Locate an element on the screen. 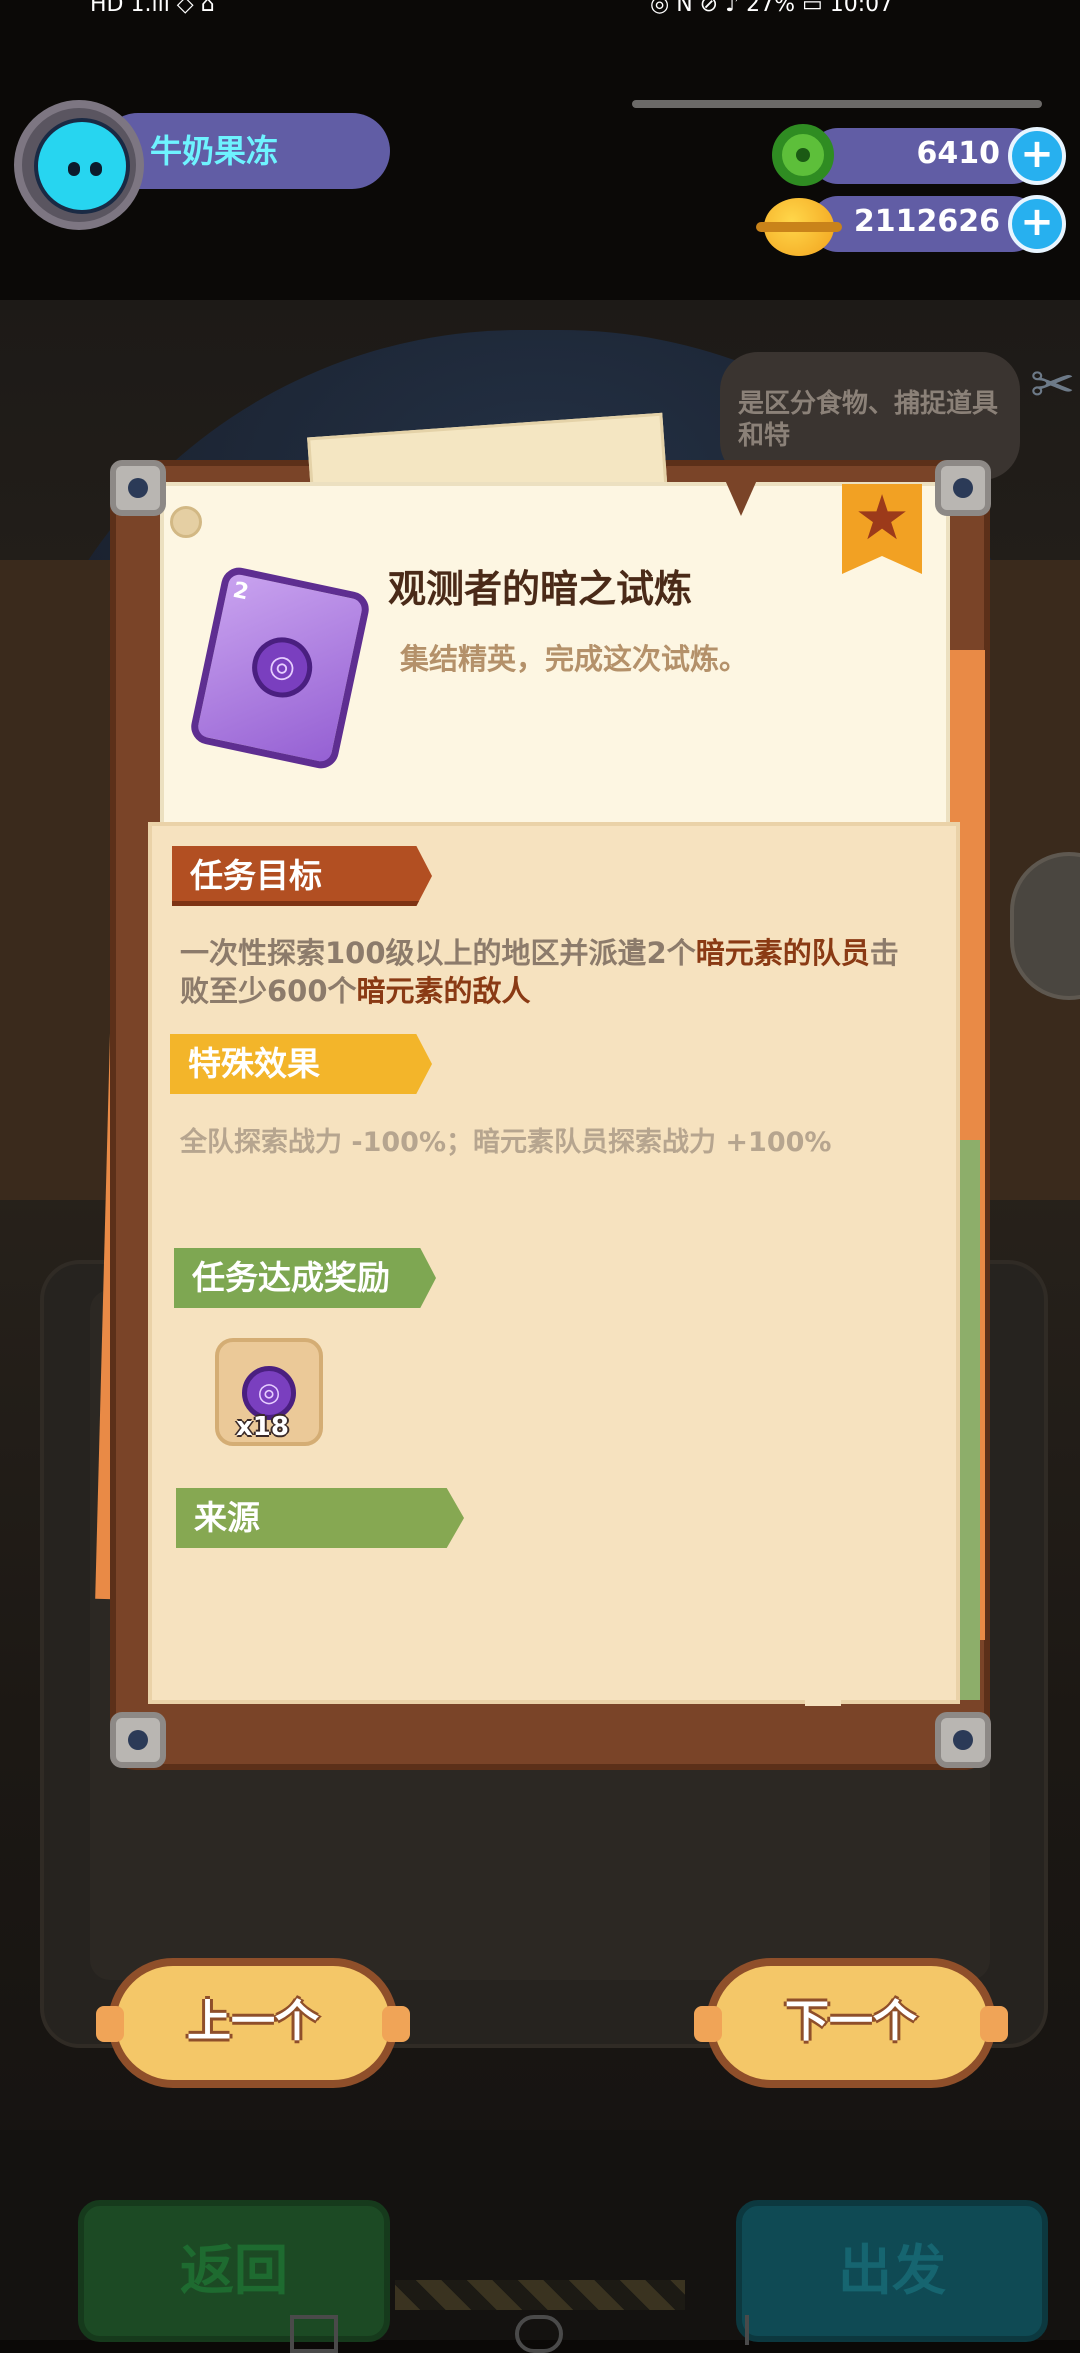  objective-text: 一次性探索100级以上的地区并派遣2个暗元素的队员击败至少600个暗元素的敌人 is located at coordinates (550, 972).